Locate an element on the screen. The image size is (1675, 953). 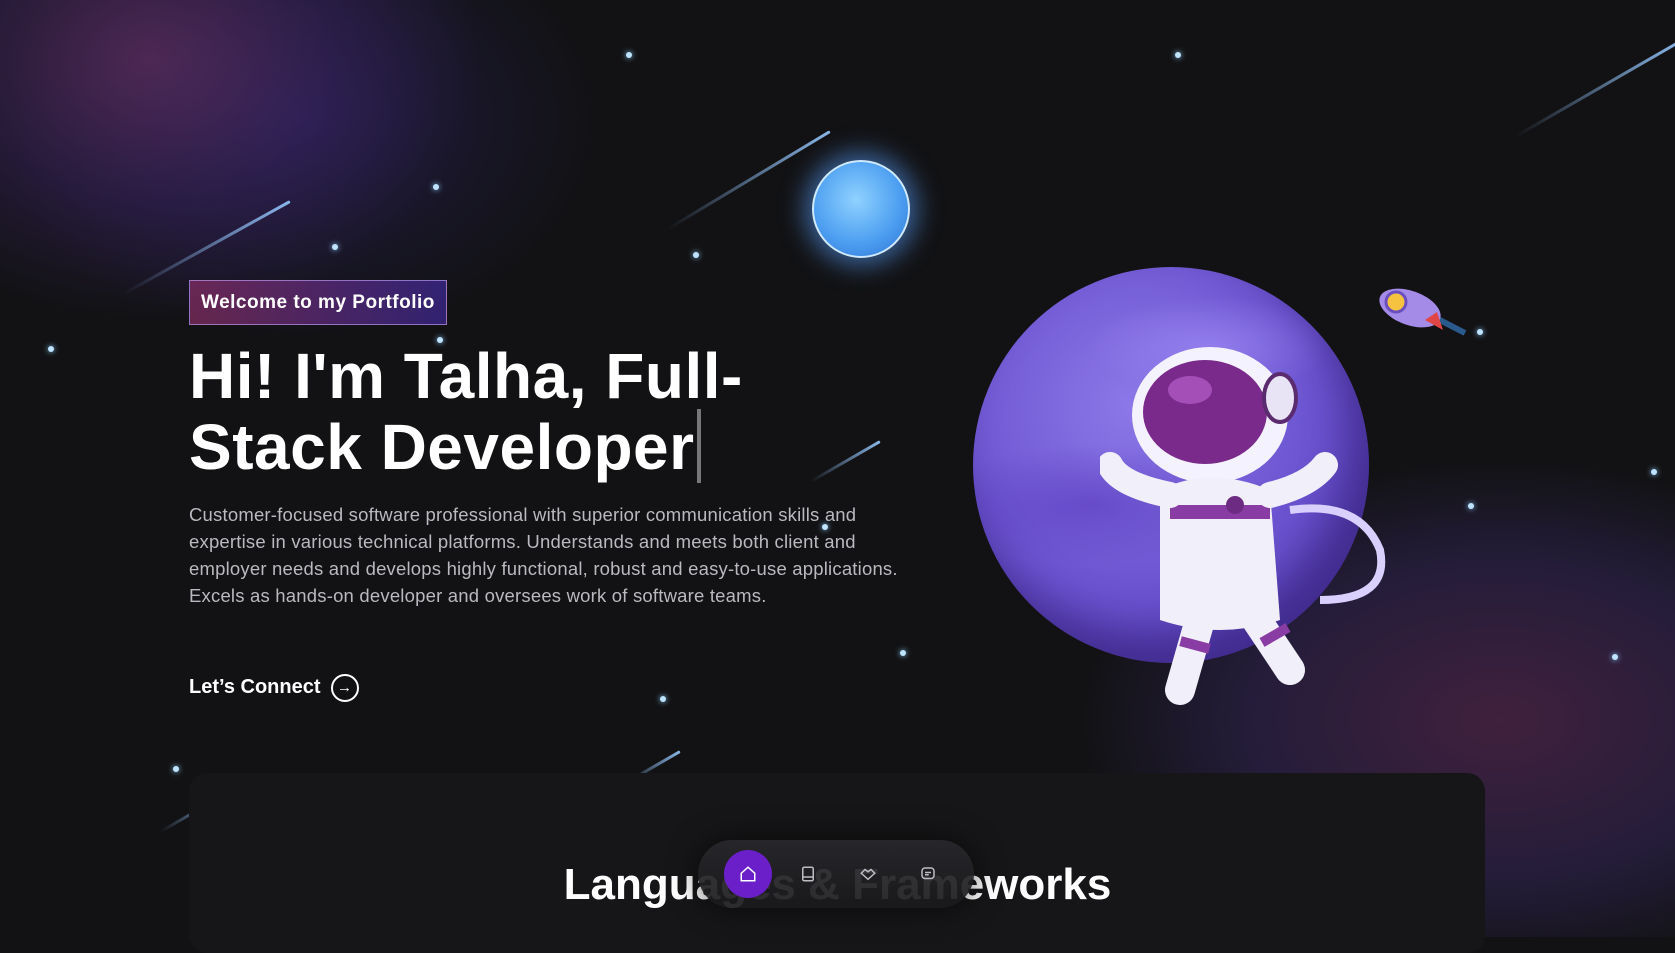
home-icon is located at coordinates (748, 874).